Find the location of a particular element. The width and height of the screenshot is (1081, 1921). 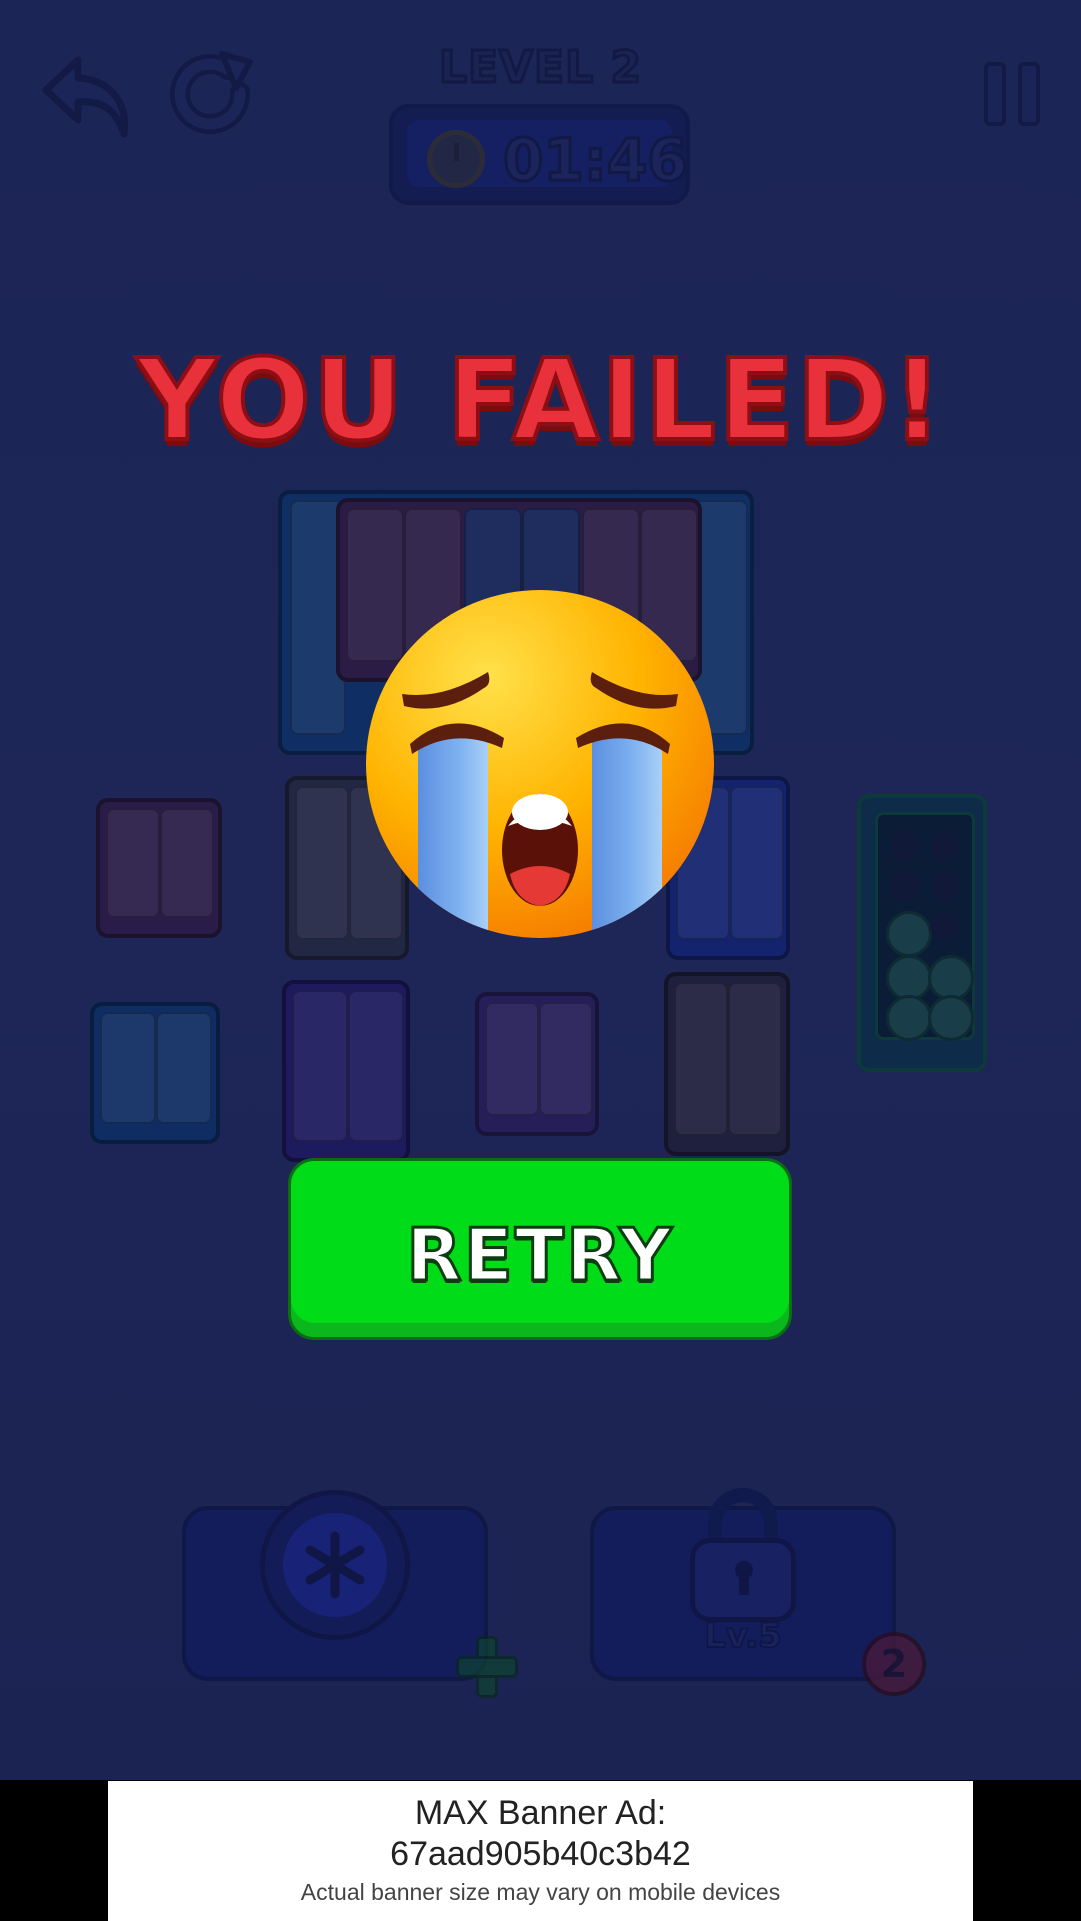

block-purple is located at coordinates (159, 868).